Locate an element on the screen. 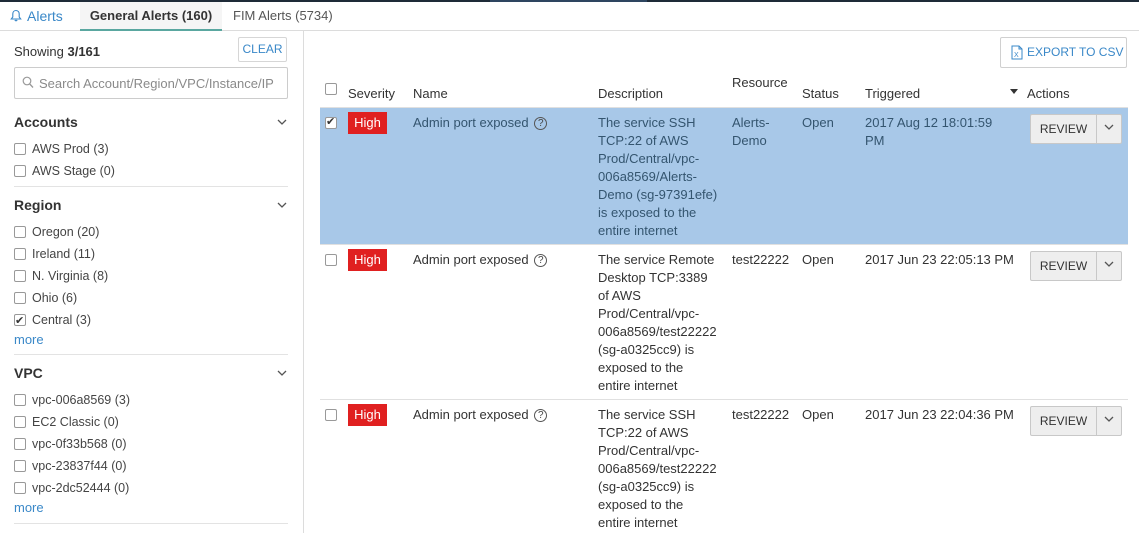 The width and height of the screenshot is (1139, 533). col-header-description: Description is located at coordinates (630, 93).